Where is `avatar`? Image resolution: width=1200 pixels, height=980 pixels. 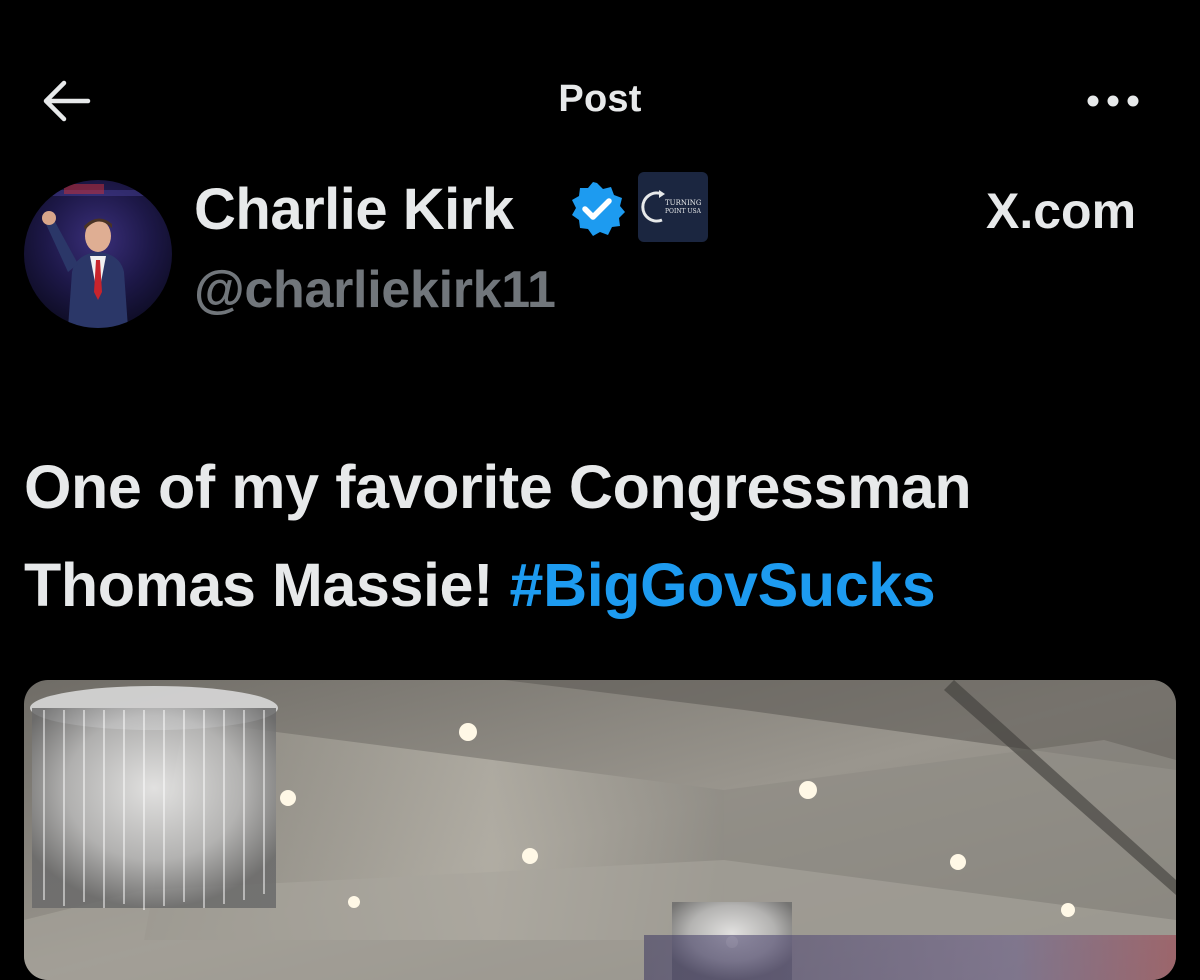
avatar is located at coordinates (98, 254).